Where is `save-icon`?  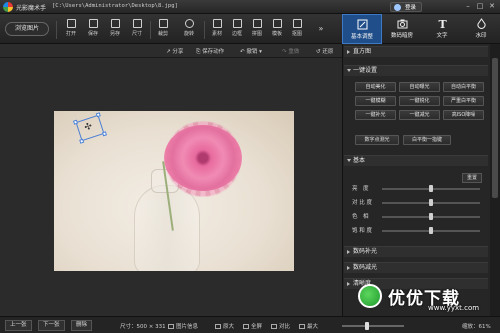 save-icon is located at coordinates (93, 23).